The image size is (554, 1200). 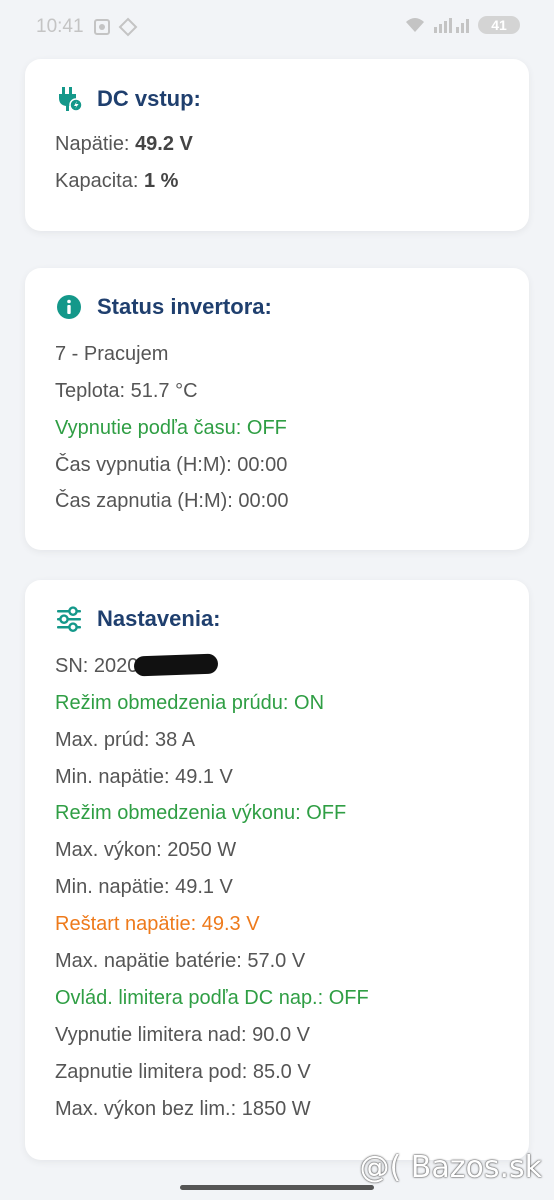 I want to click on max-power-line: Max. výkon: 2050 W, so click(x=146, y=850).